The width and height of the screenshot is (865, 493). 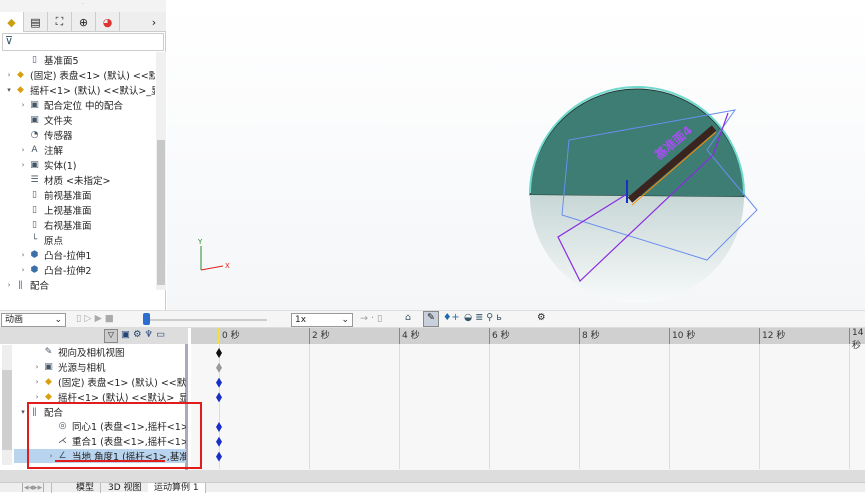 I want to click on manager-tabs: ◆ ▤ ⛶ ⊕ ◕ ›, so click(x=83, y=22).